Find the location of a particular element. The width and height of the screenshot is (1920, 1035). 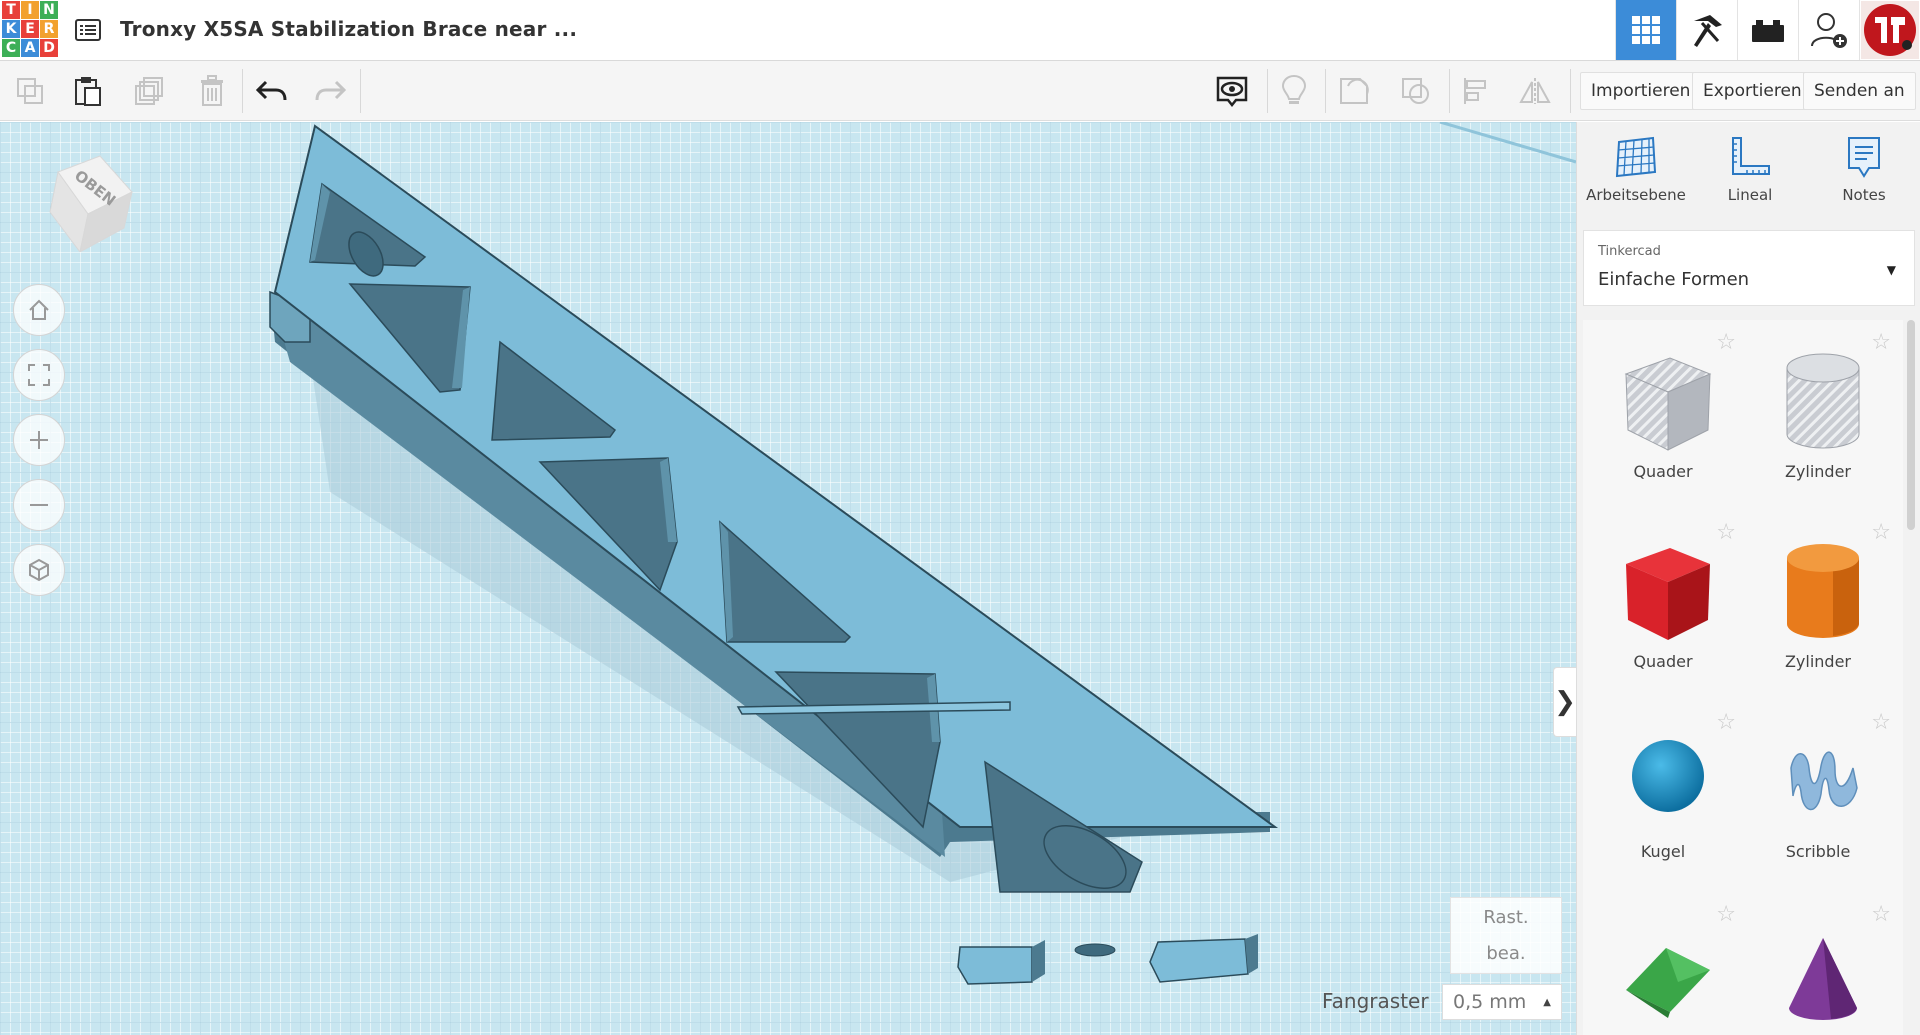

fit-view-button is located at coordinates (39, 375).